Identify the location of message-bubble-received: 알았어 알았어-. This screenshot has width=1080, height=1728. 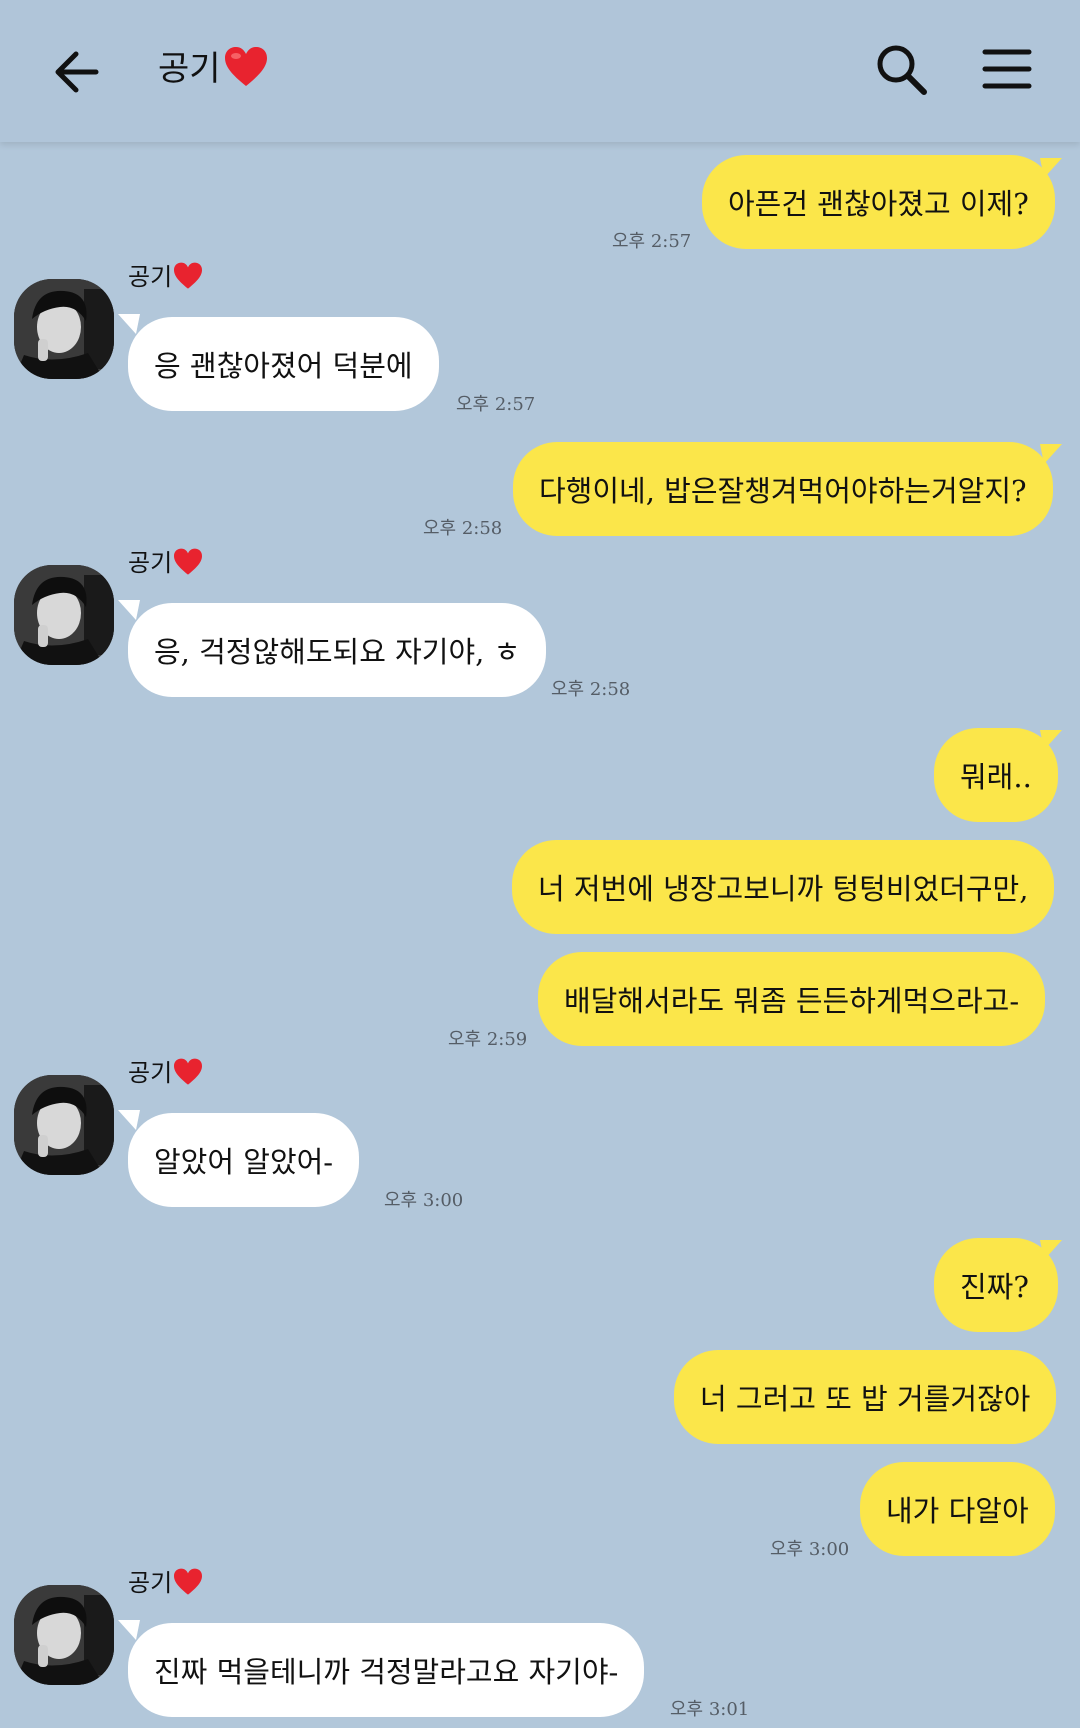
(244, 1160).